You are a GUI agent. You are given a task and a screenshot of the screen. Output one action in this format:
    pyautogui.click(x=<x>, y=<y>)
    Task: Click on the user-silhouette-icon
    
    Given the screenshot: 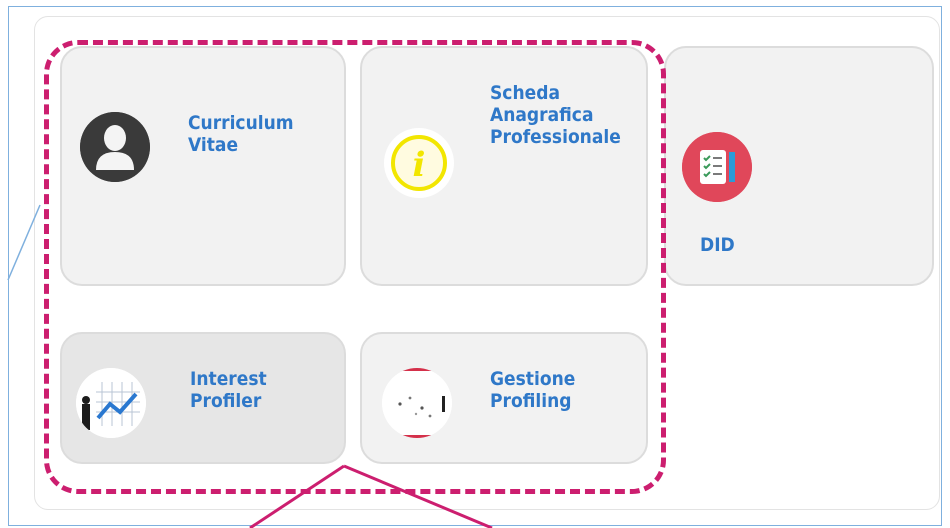 What is the action you would take?
    pyautogui.click(x=115, y=147)
    